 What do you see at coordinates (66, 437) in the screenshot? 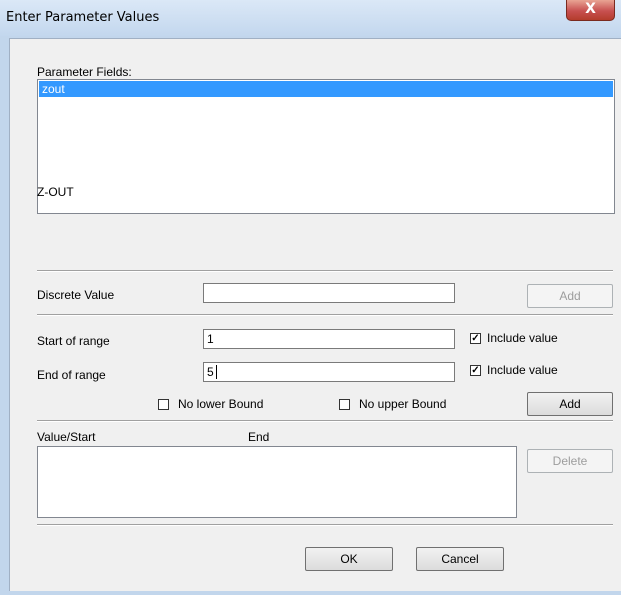
I see `value-start-column-header: Value/Start` at bounding box center [66, 437].